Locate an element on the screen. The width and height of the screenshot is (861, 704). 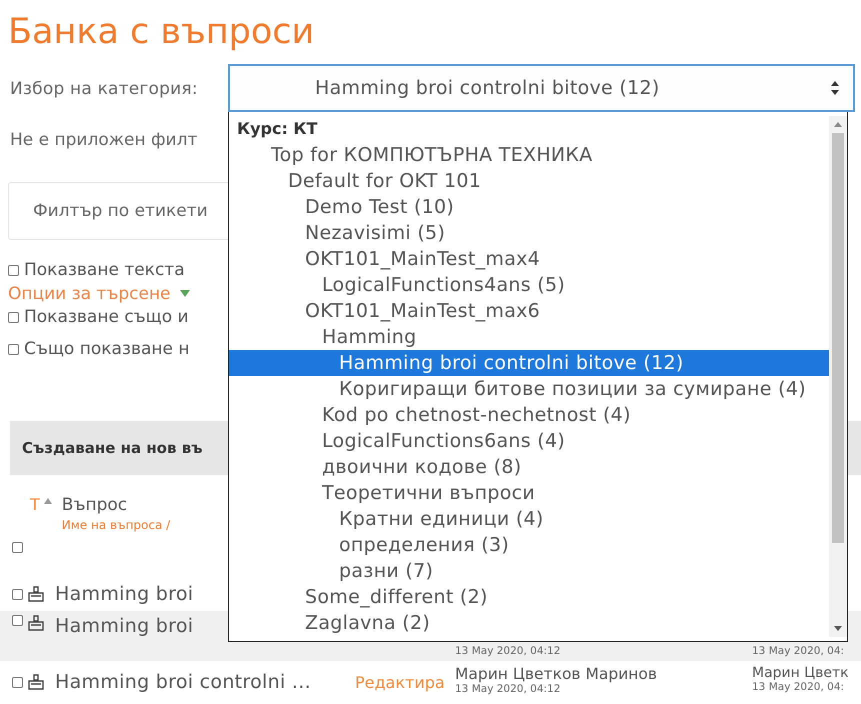
scroll-up-arrow-icon is located at coordinates (838, 124).